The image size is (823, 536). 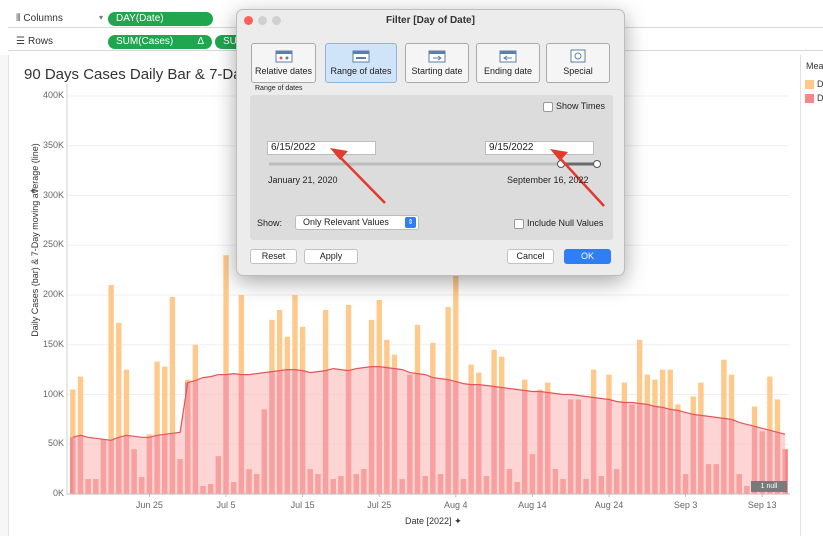 What do you see at coordinates (530, 256) in the screenshot?
I see `cancel-button: Cancel` at bounding box center [530, 256].